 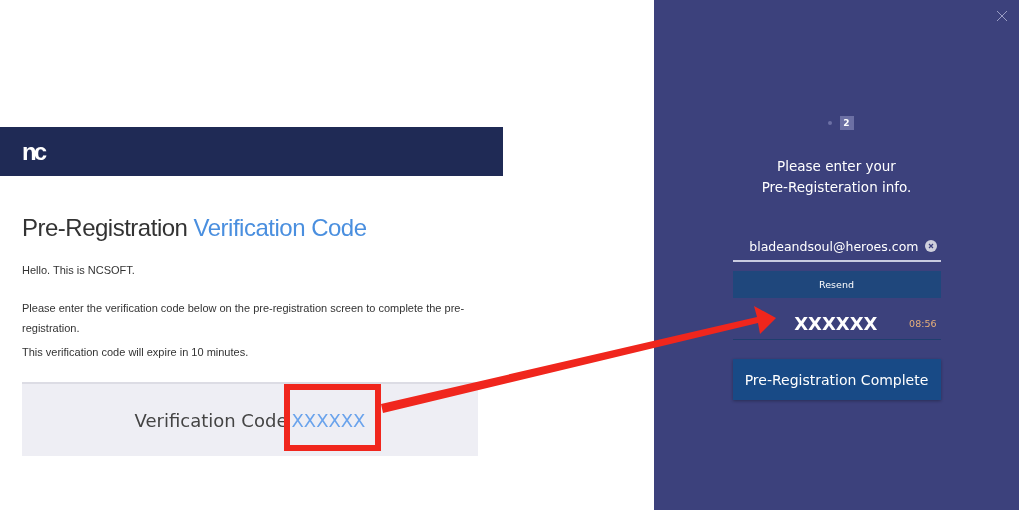 I want to click on verification-code: XXXXXX, so click(x=328, y=420).